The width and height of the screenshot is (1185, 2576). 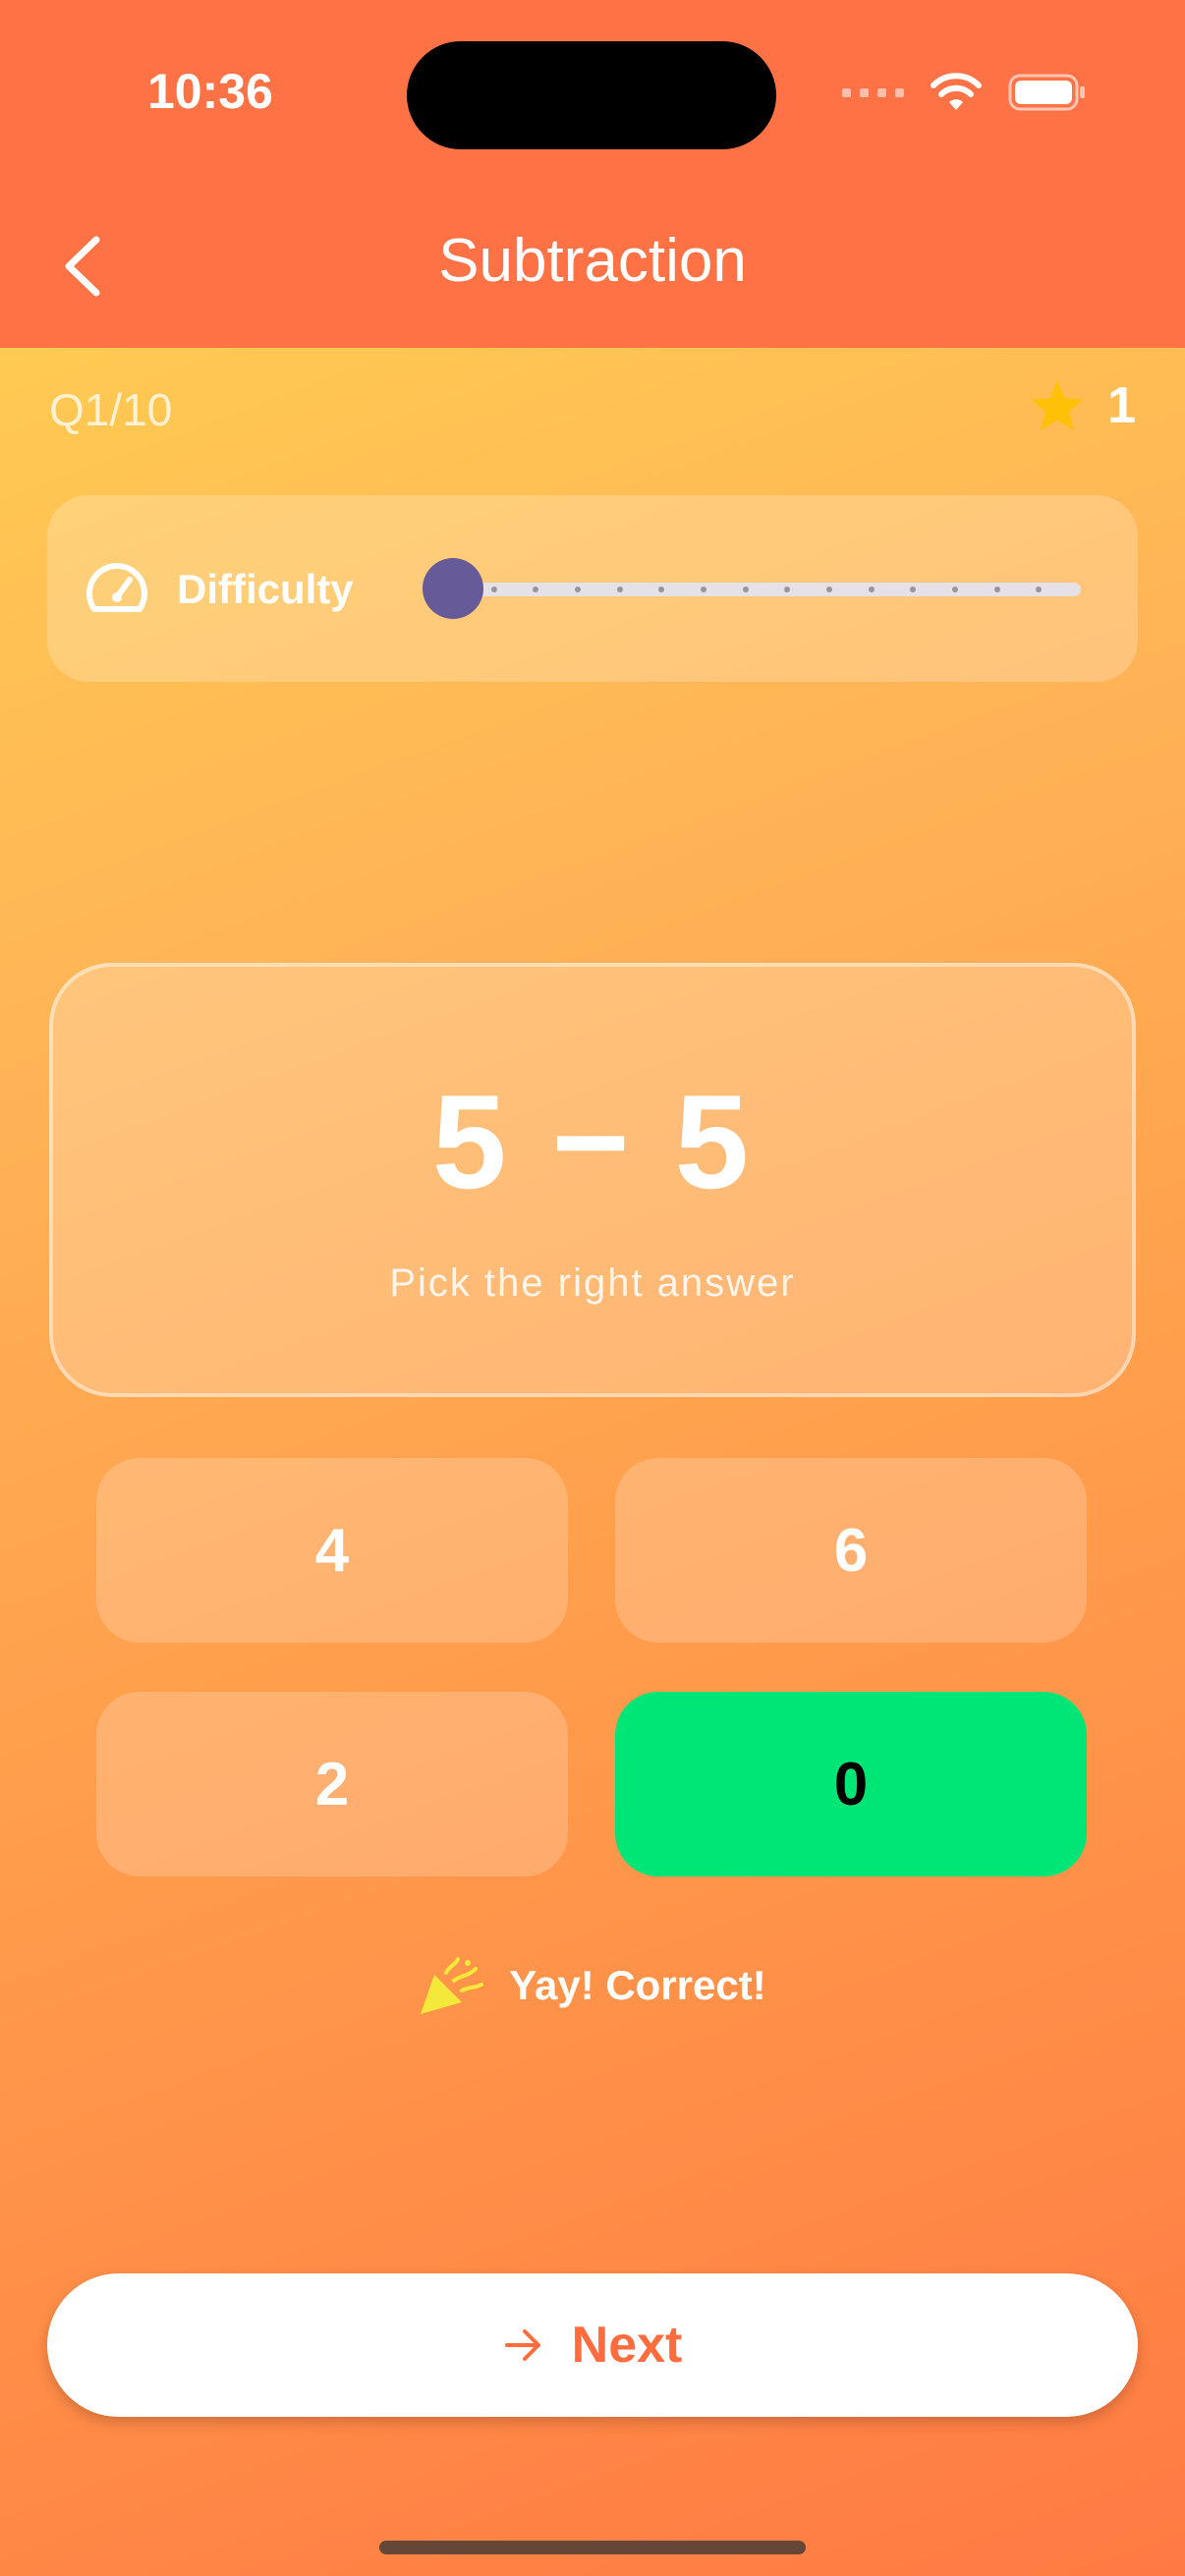 What do you see at coordinates (453, 588) in the screenshot?
I see `difficulty-slider-thumb` at bounding box center [453, 588].